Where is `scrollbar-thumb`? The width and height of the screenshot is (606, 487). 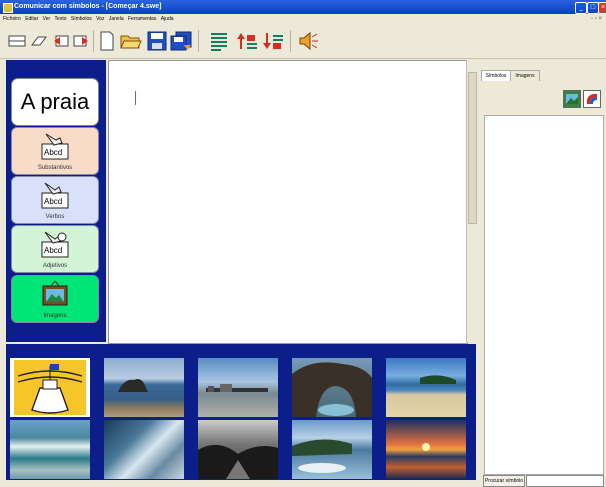
scrollbar-thumb is located at coordinates (472, 148).